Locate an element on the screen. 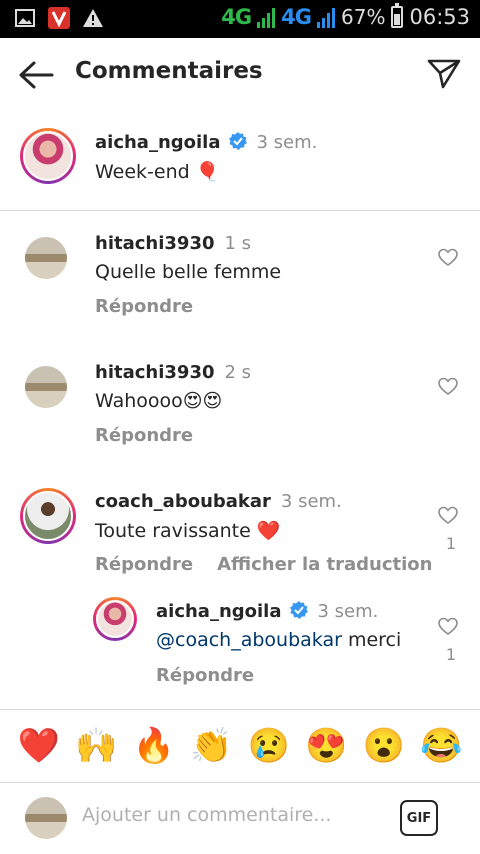 The image size is (480, 854). clock: 06:53 is located at coordinates (439, 17).